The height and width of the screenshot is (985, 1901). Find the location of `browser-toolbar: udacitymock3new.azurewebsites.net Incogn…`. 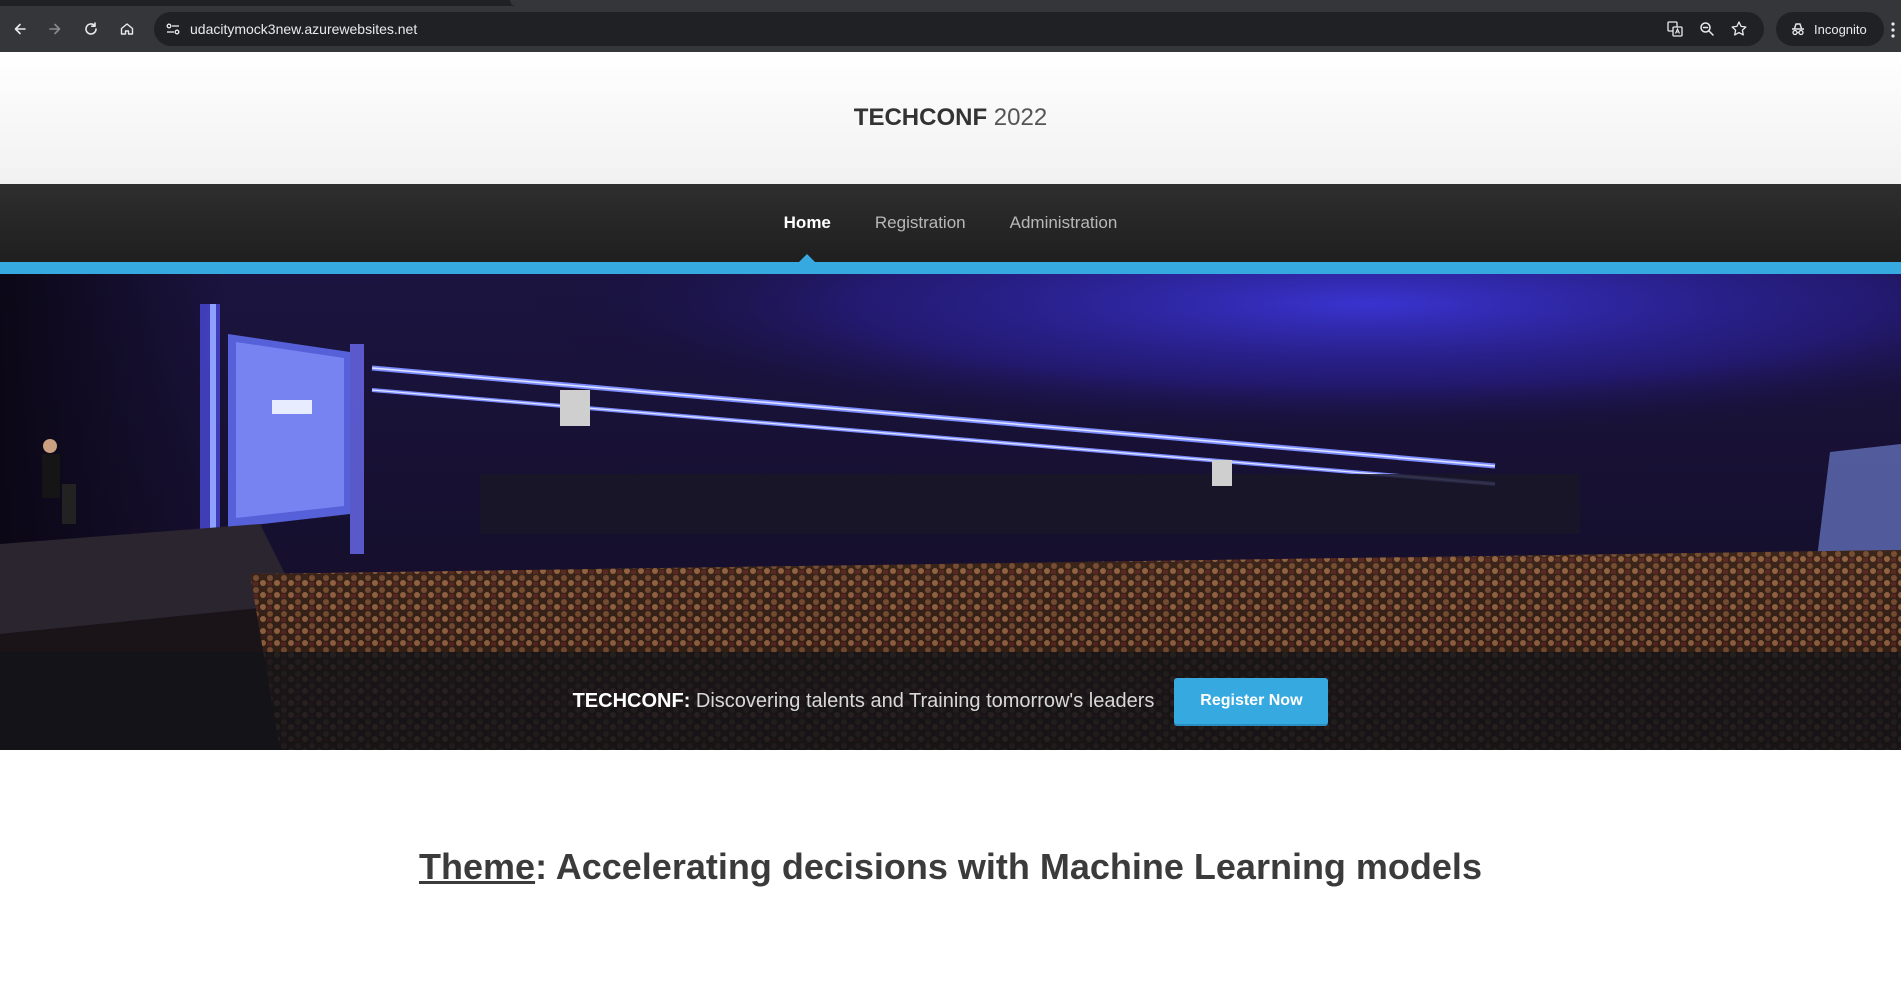

browser-toolbar: udacitymock3new.azurewebsites.net Incogn… is located at coordinates (950, 29).